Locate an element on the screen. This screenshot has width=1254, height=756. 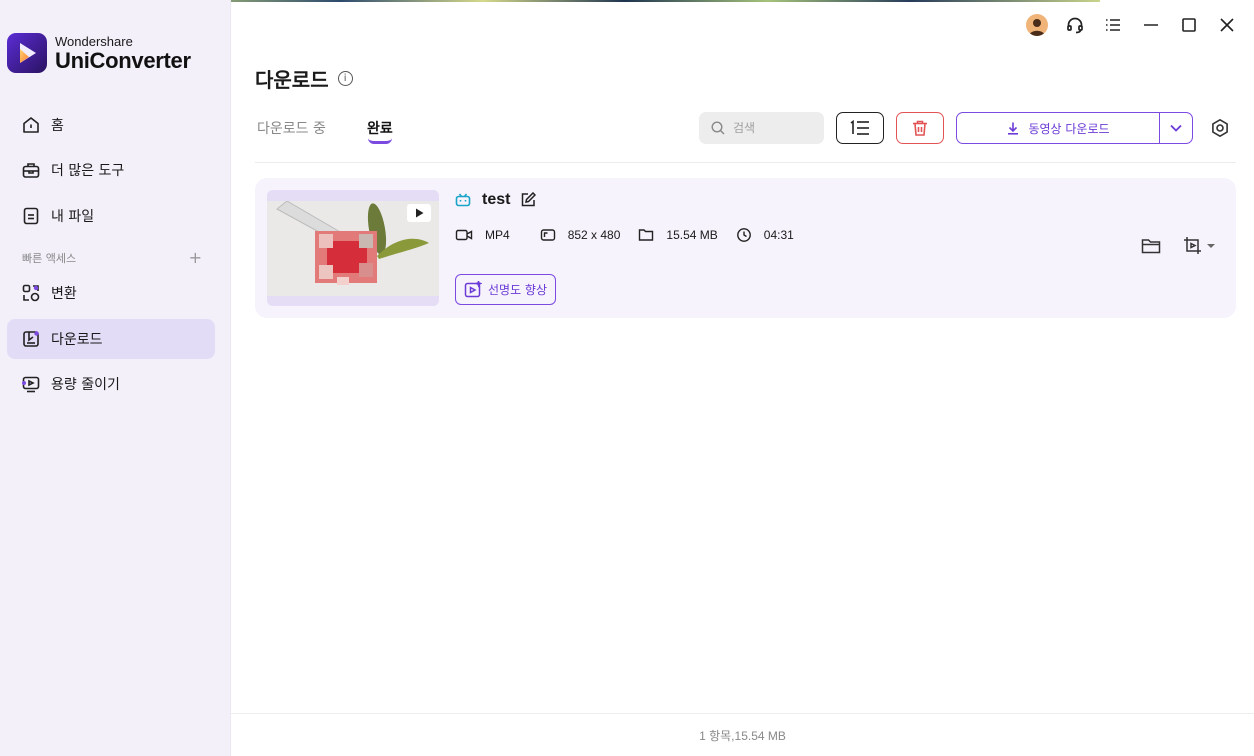
info-icon: i is located at coordinates (345, 78).